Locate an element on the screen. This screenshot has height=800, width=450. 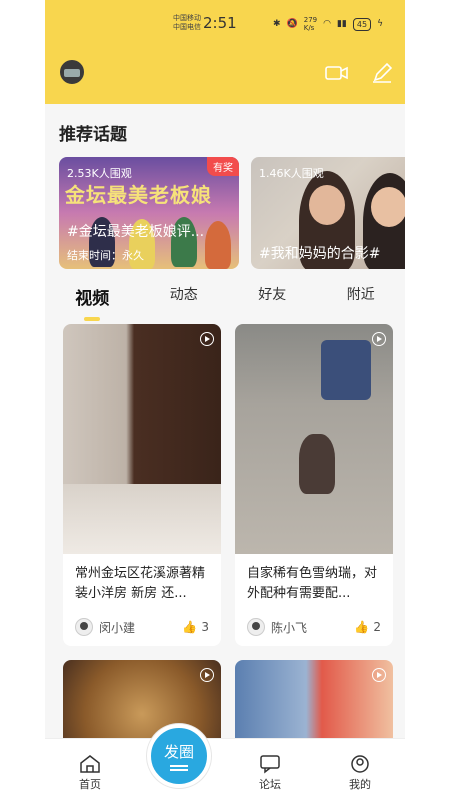
reward-badge: 有奖 is located at coordinates (223, 166).